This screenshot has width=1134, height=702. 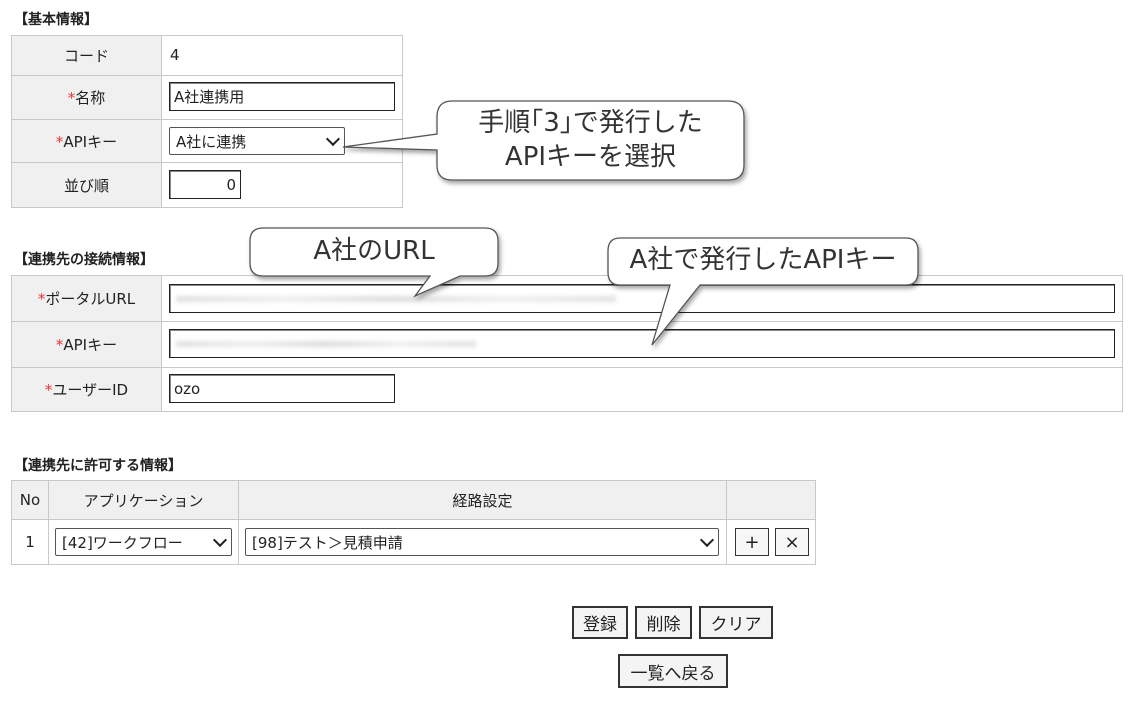 I want to click on code-value: 4, so click(x=175, y=55).